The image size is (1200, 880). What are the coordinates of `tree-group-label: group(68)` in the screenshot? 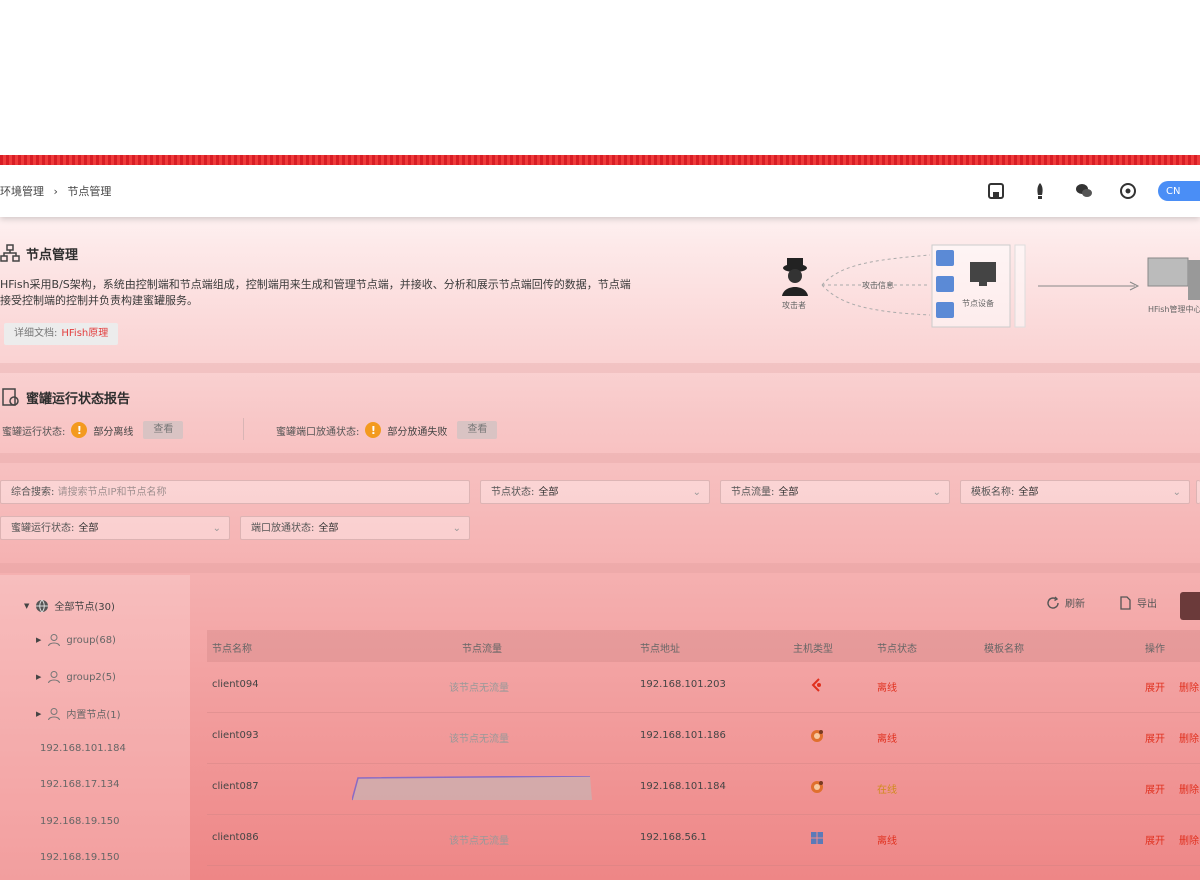 It's located at (91, 640).